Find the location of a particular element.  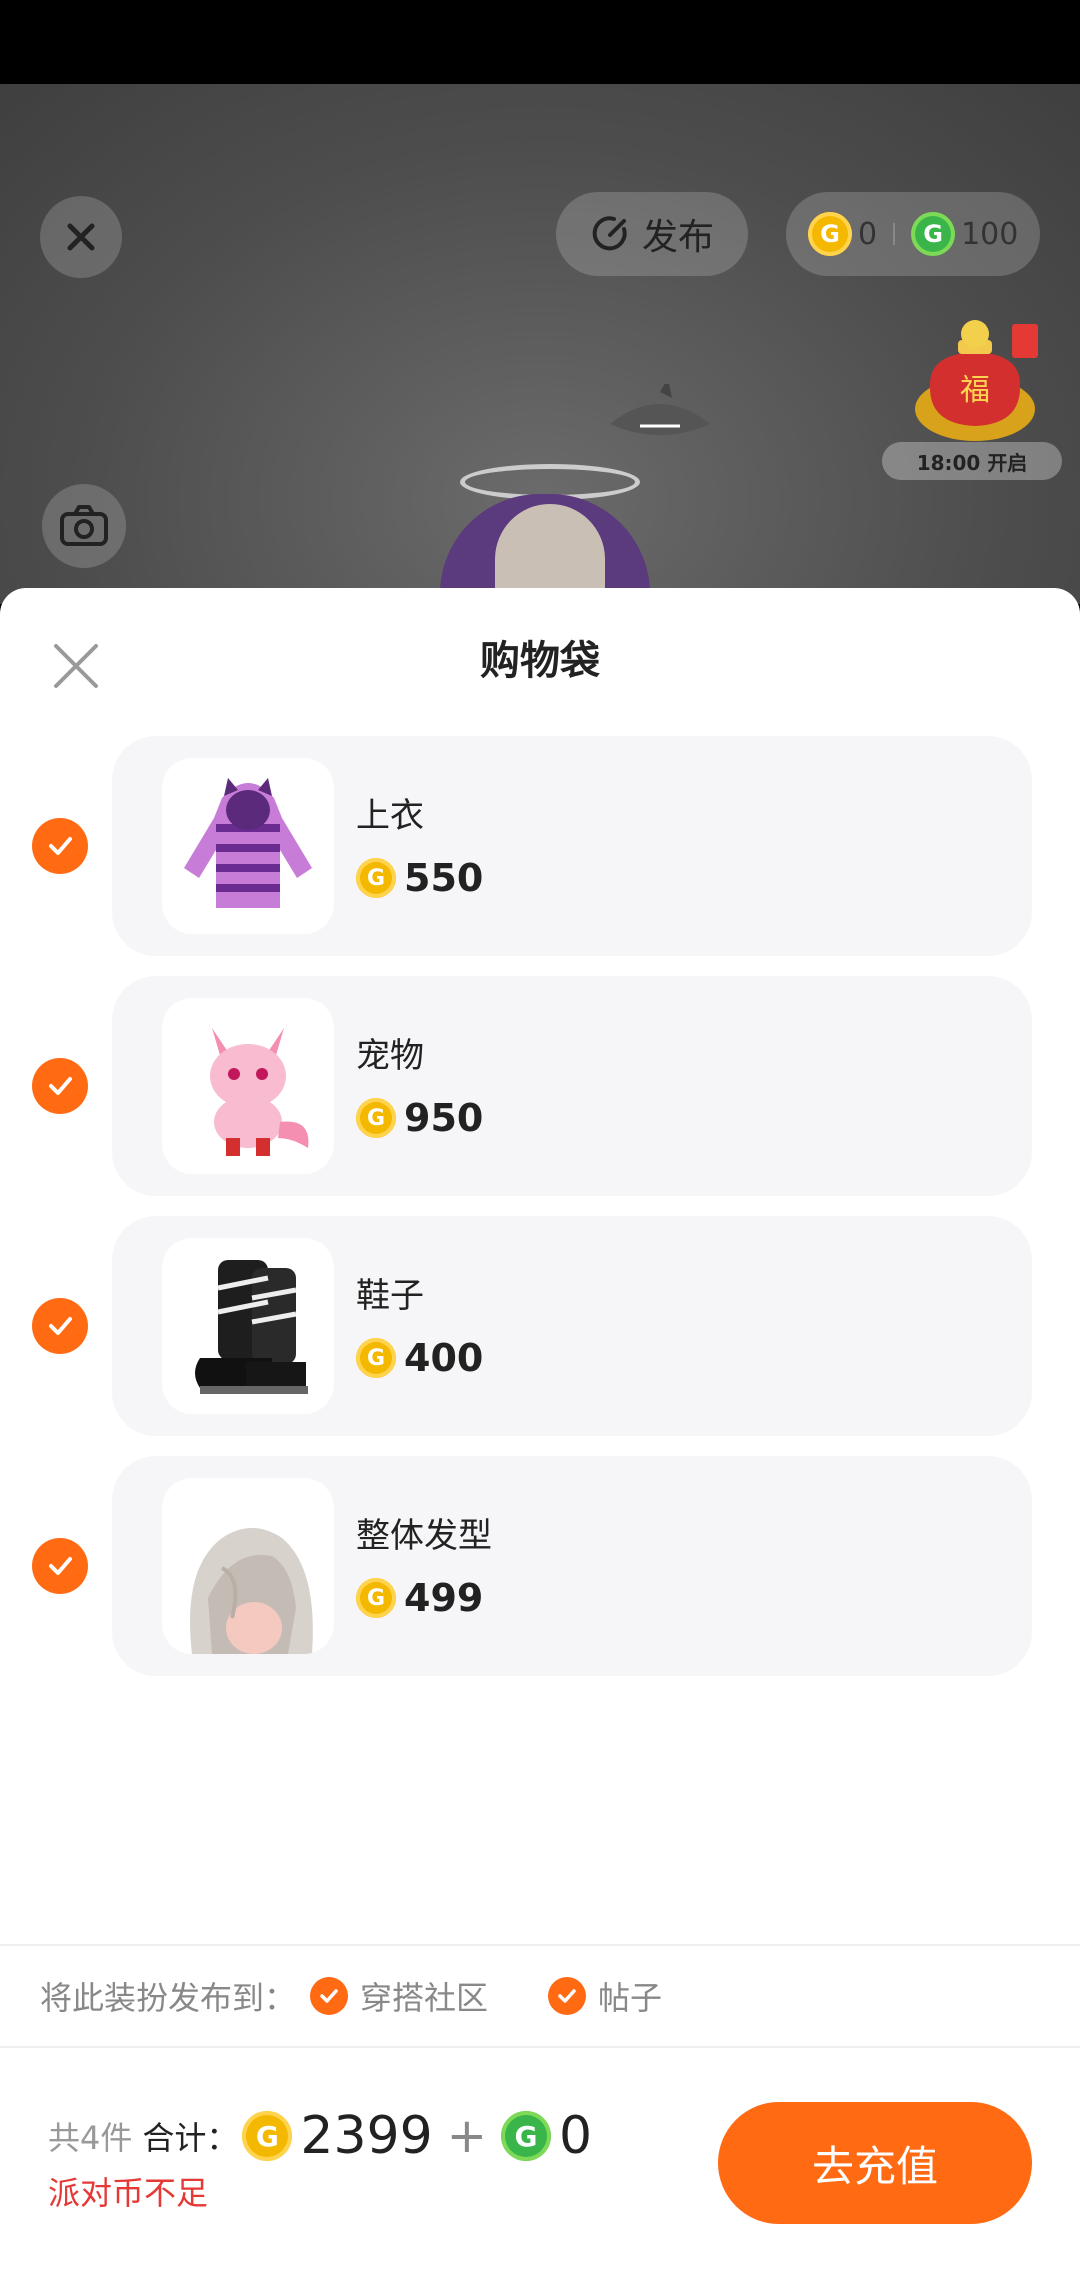

publish-target-community: 穿搭社区 is located at coordinates (399, 1996).